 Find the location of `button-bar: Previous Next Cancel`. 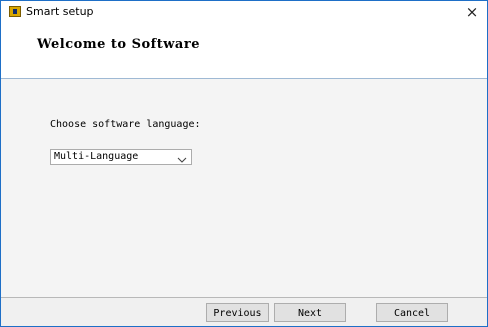

button-bar: Previous Next Cancel is located at coordinates (244, 312).